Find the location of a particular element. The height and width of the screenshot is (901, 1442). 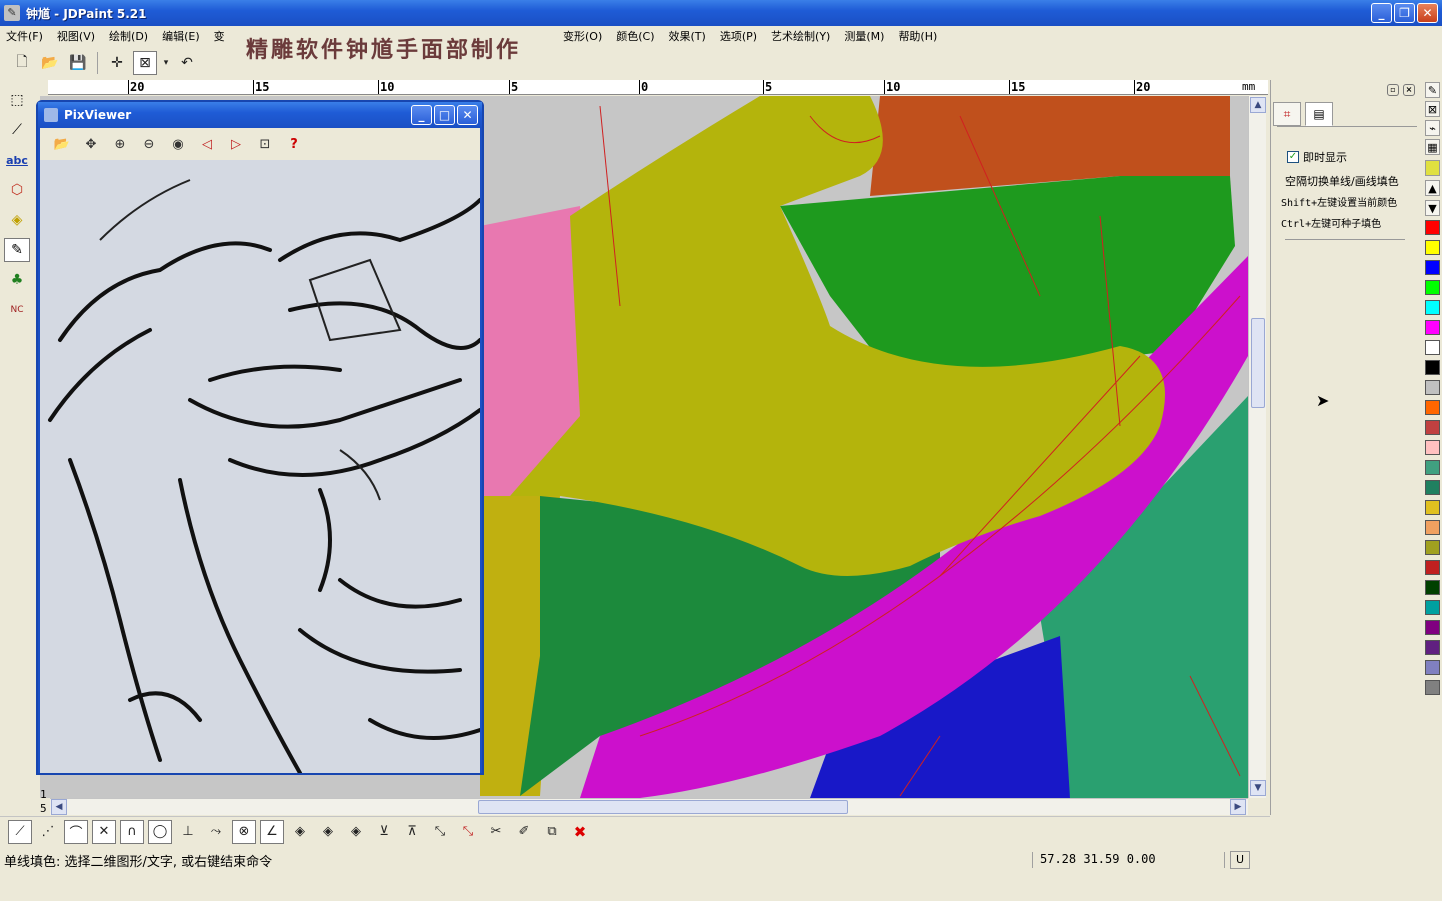

cross-icon: ✕ is located at coordinates (104, 831).